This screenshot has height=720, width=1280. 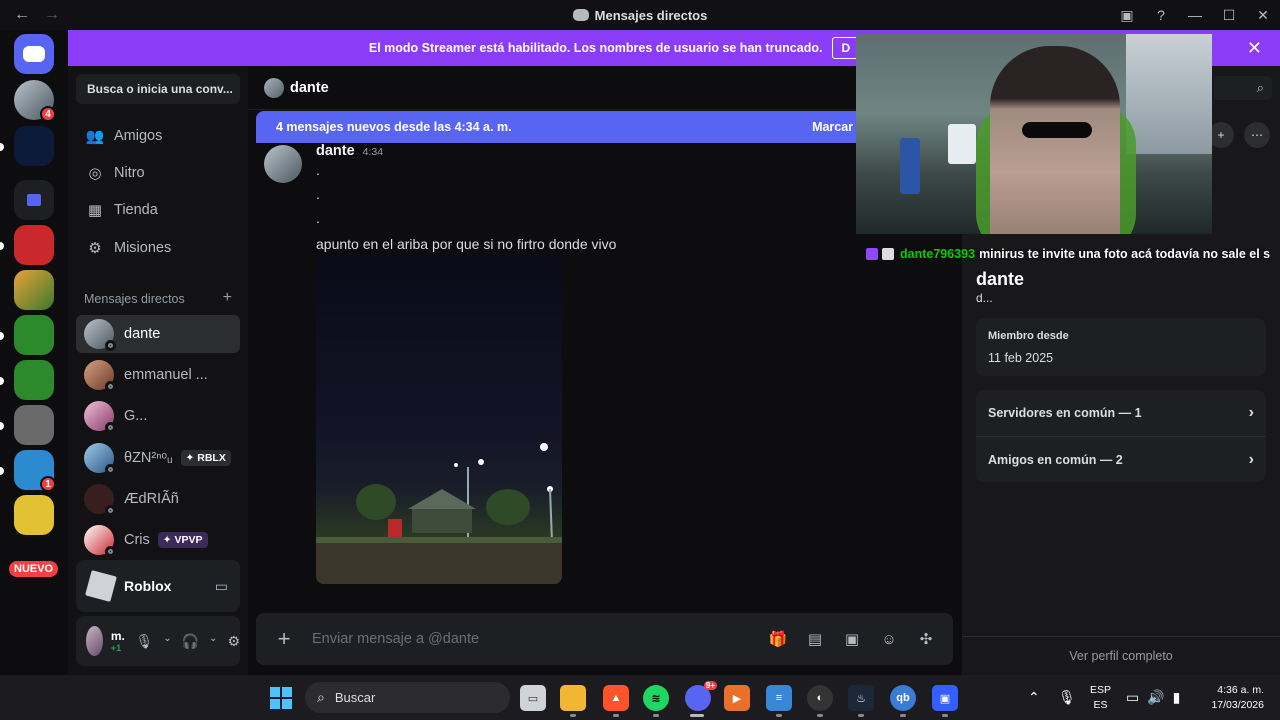 I want to click on game-activity: Roblox ▭, so click(x=158, y=586).